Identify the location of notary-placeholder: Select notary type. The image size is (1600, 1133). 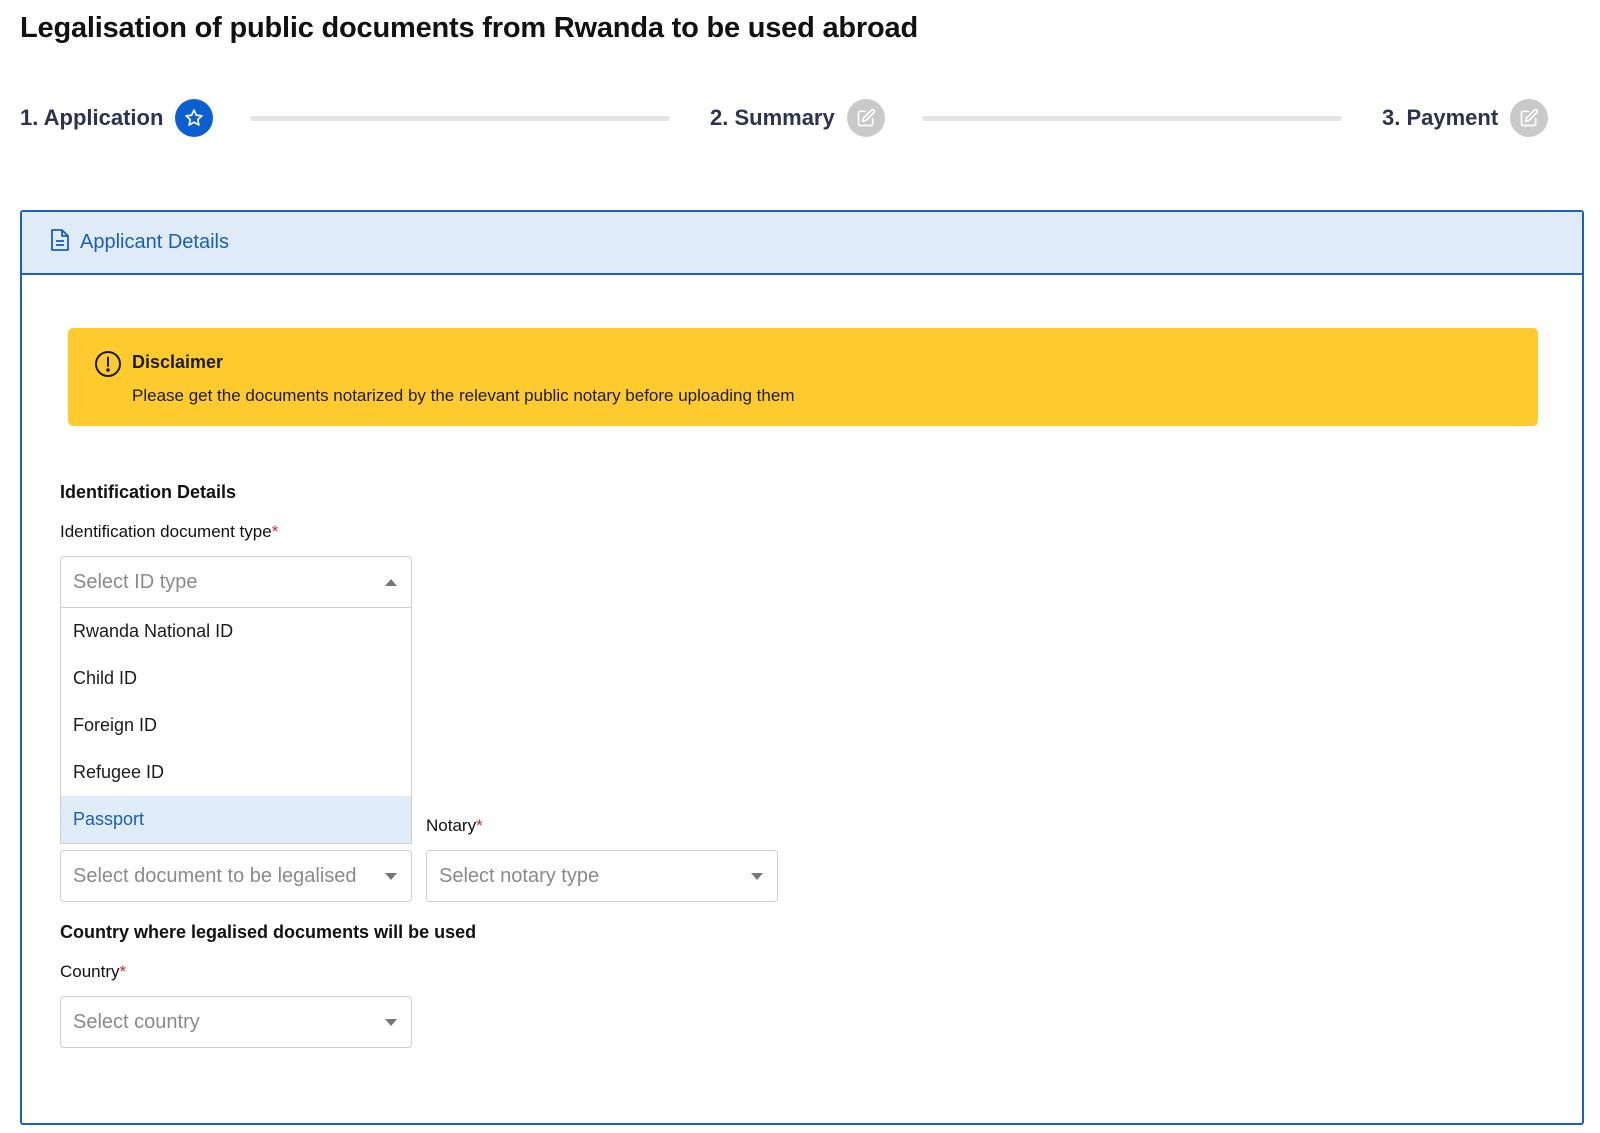
(519, 875).